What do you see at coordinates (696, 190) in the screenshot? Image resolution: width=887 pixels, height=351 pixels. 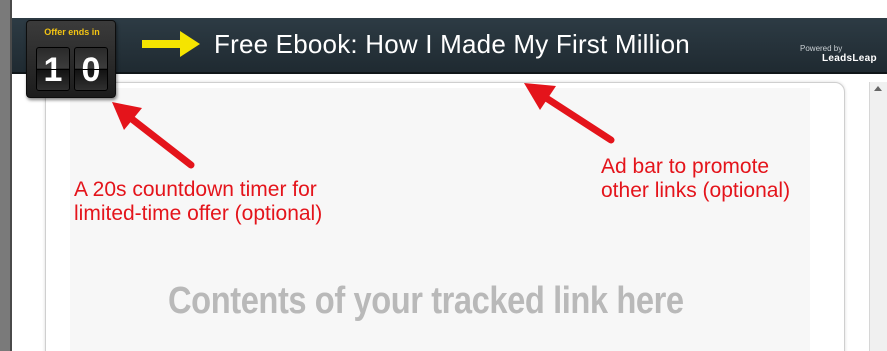 I see `ad-bar-annotation-line-2: other links (optional)` at bounding box center [696, 190].